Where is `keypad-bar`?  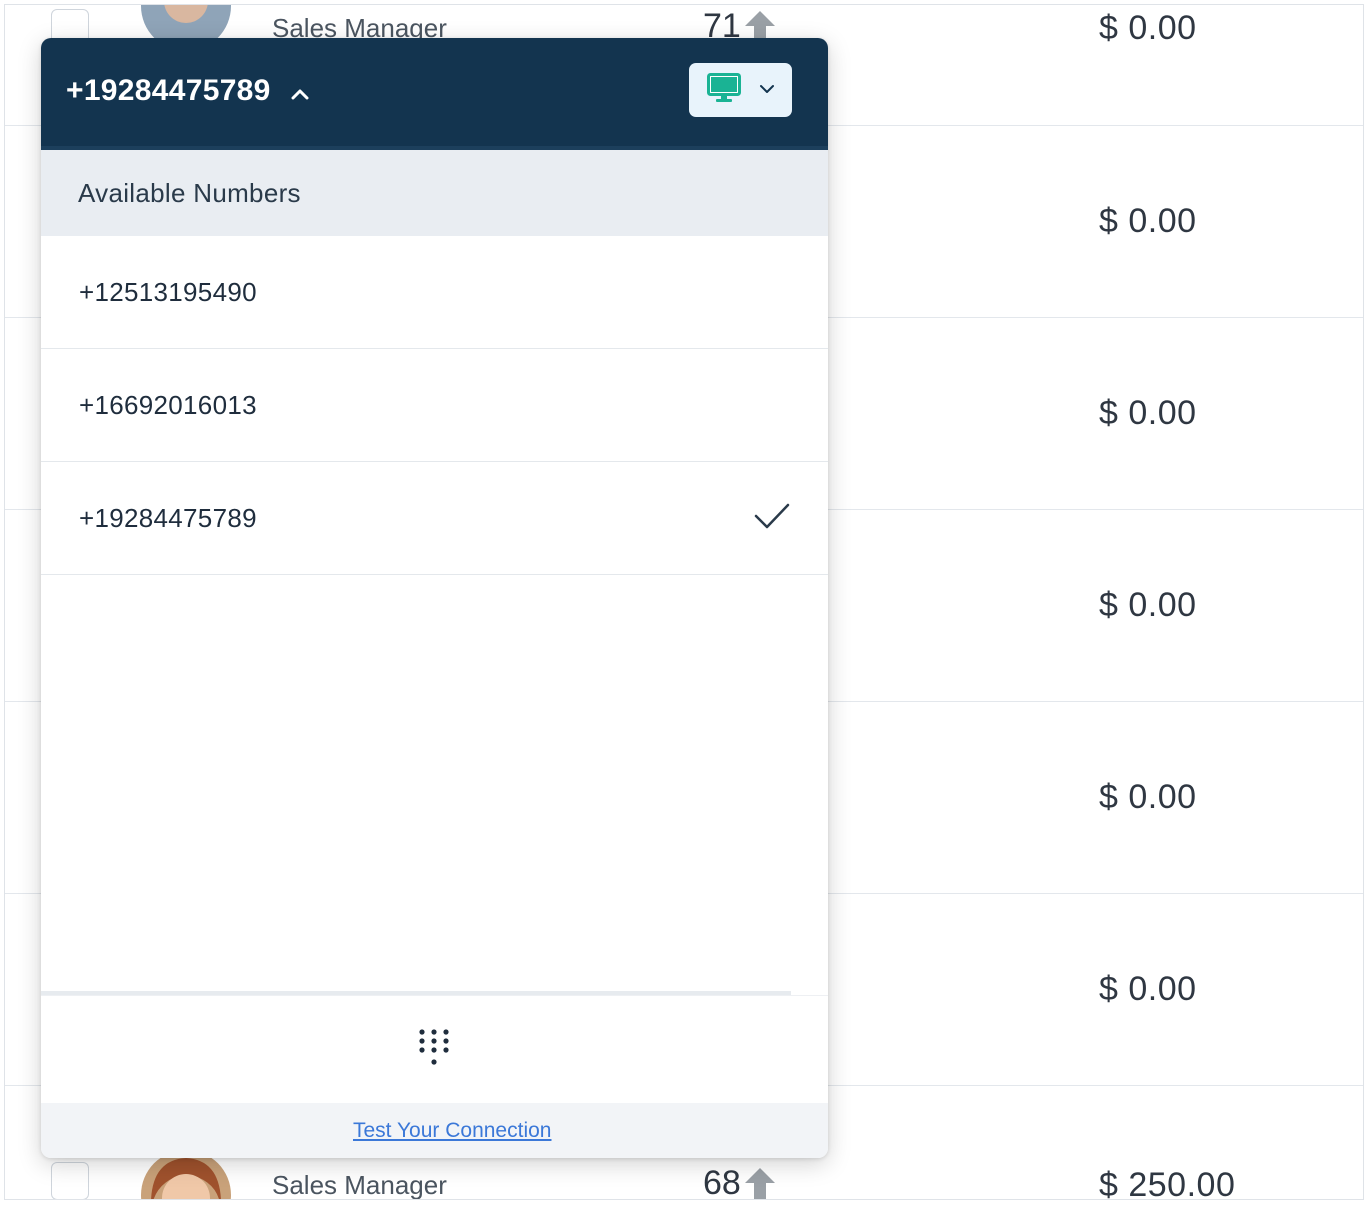 keypad-bar is located at coordinates (434, 1049).